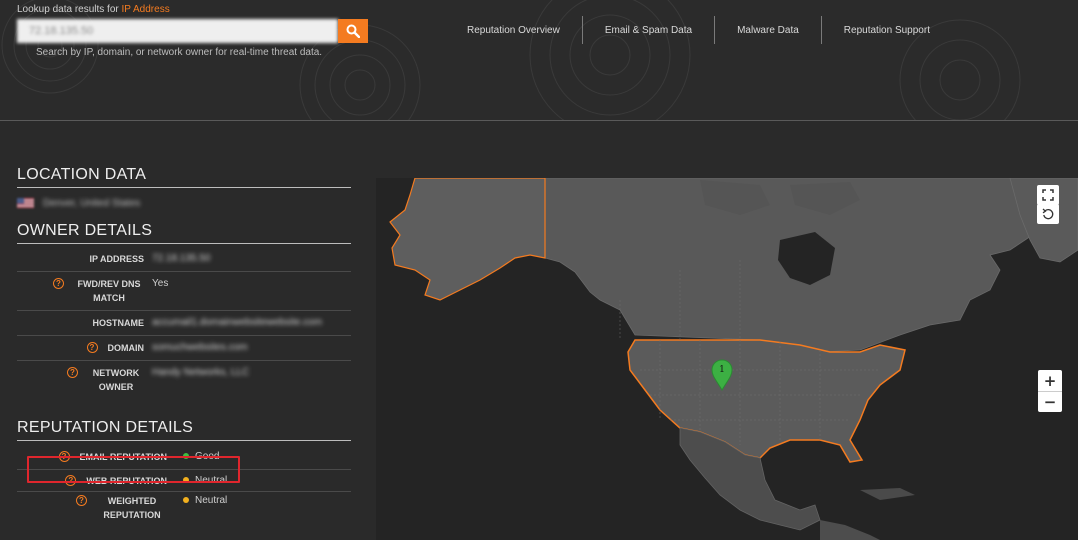  I want to click on nav-reputation-overview: Reputation Overview, so click(513, 30).